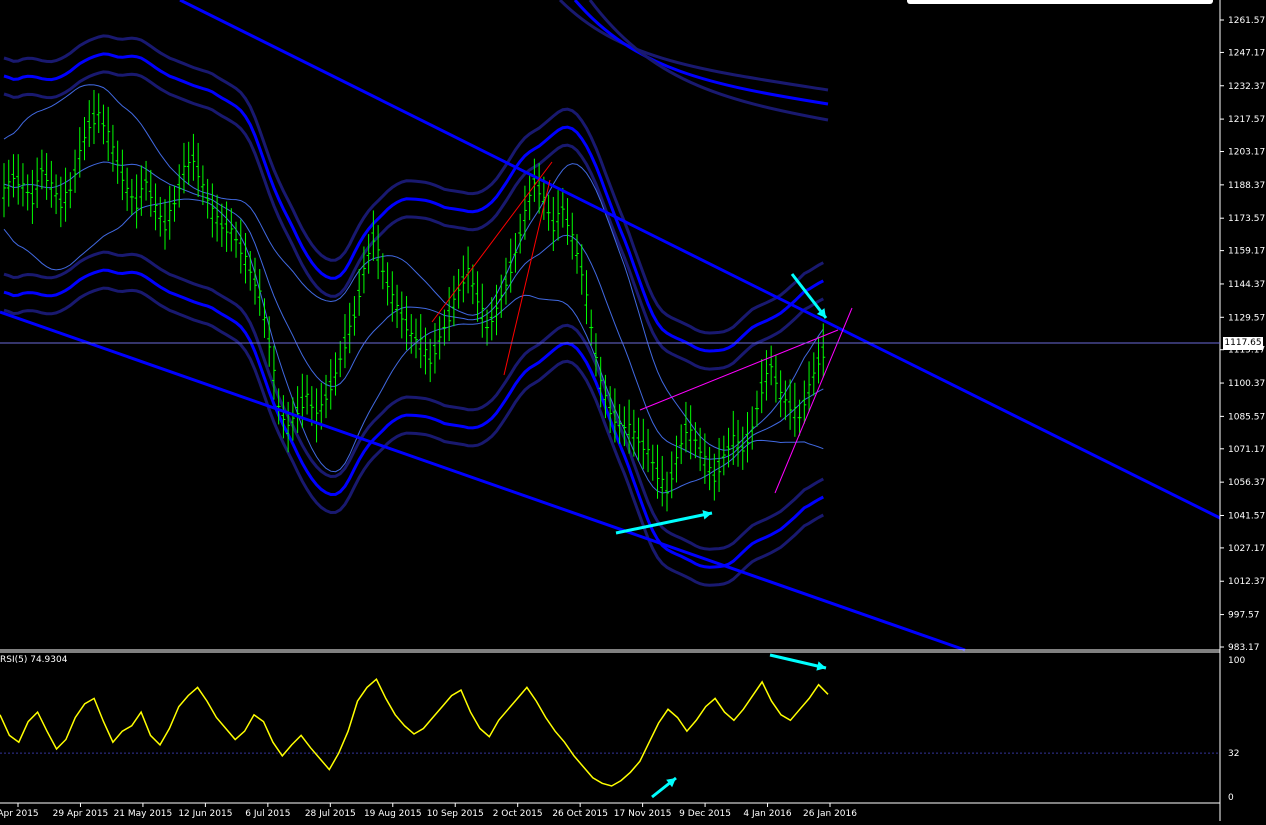 The height and width of the screenshot is (825, 1266). I want to click on price-tick-label: 1012.37, so click(1246, 582).